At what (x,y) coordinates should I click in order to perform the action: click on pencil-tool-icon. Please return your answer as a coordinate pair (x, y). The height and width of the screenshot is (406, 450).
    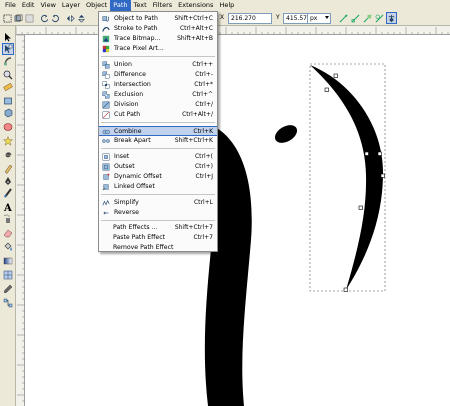
    Looking at the image, I should click on (8, 169).